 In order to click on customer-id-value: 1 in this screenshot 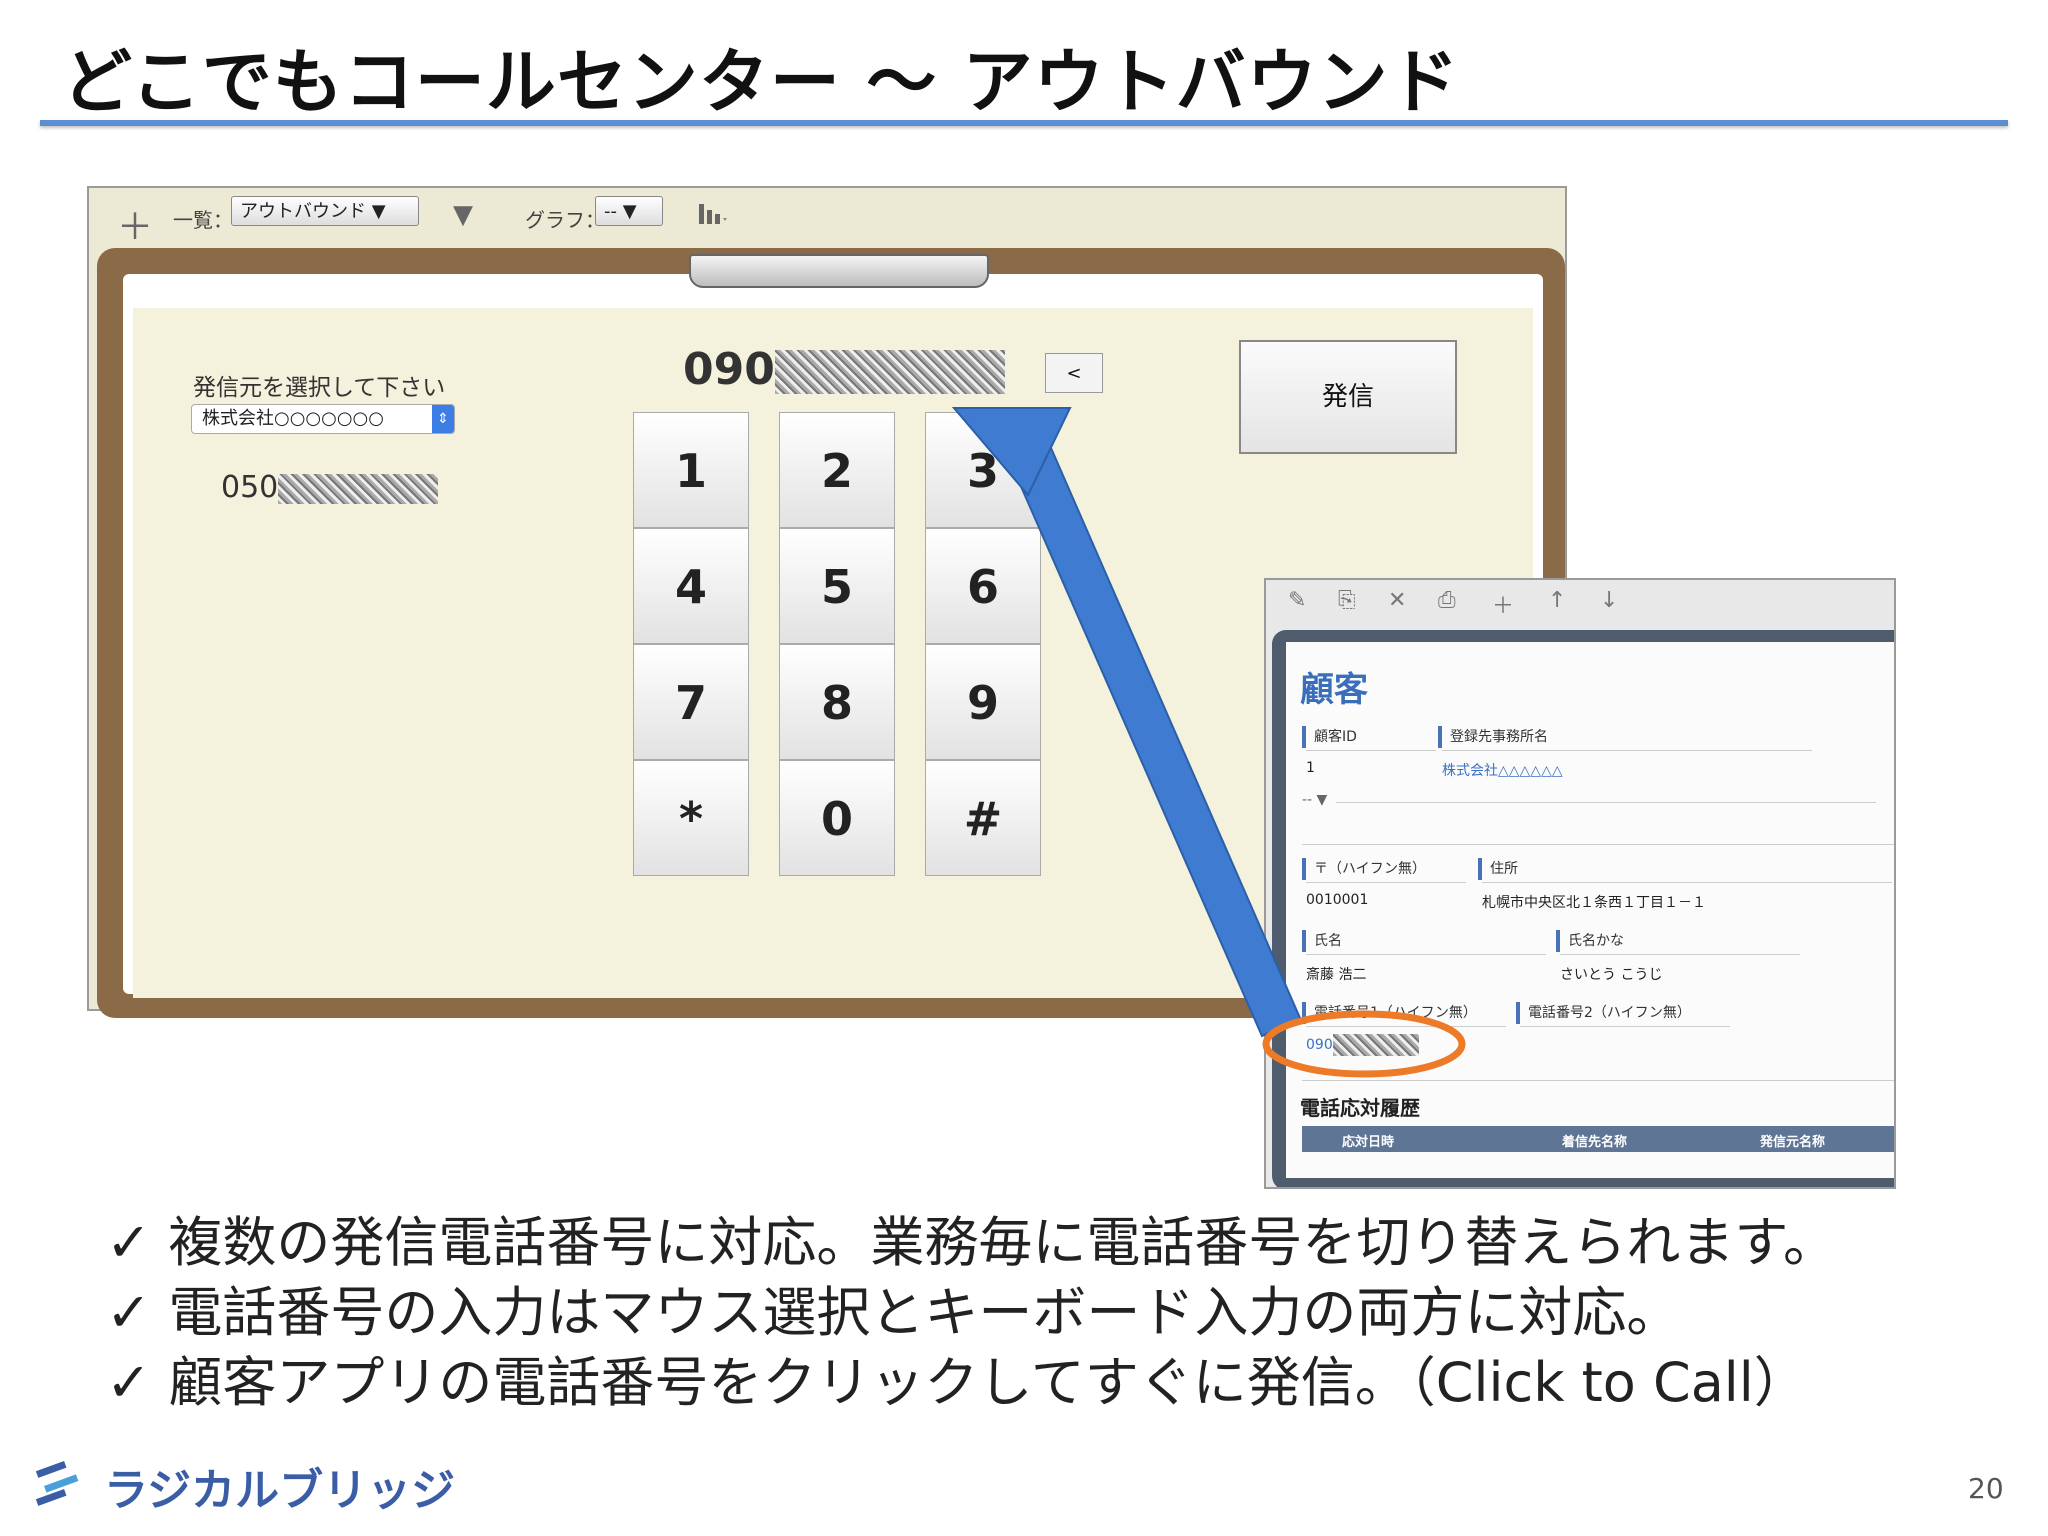, I will do `click(1310, 768)`.